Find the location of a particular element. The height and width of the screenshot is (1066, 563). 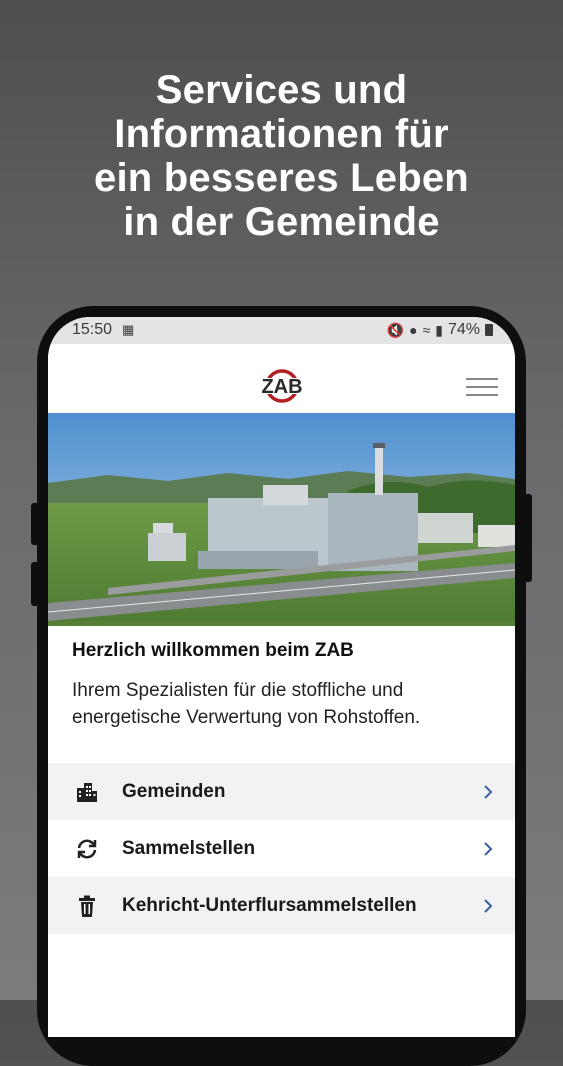

promo-headline-line-3: ein besseres Leben is located at coordinates (281, 178).